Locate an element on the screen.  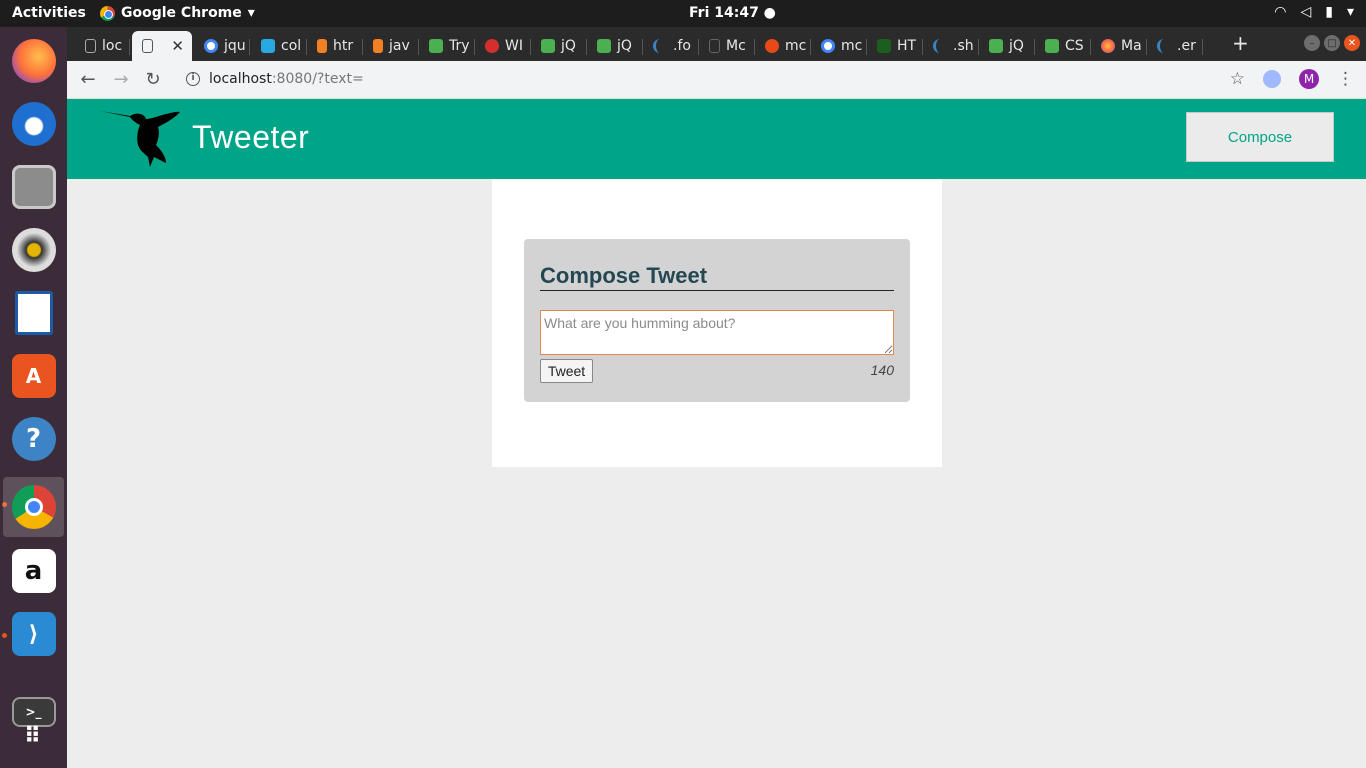
firefox-icon is located at coordinates (33, 61).